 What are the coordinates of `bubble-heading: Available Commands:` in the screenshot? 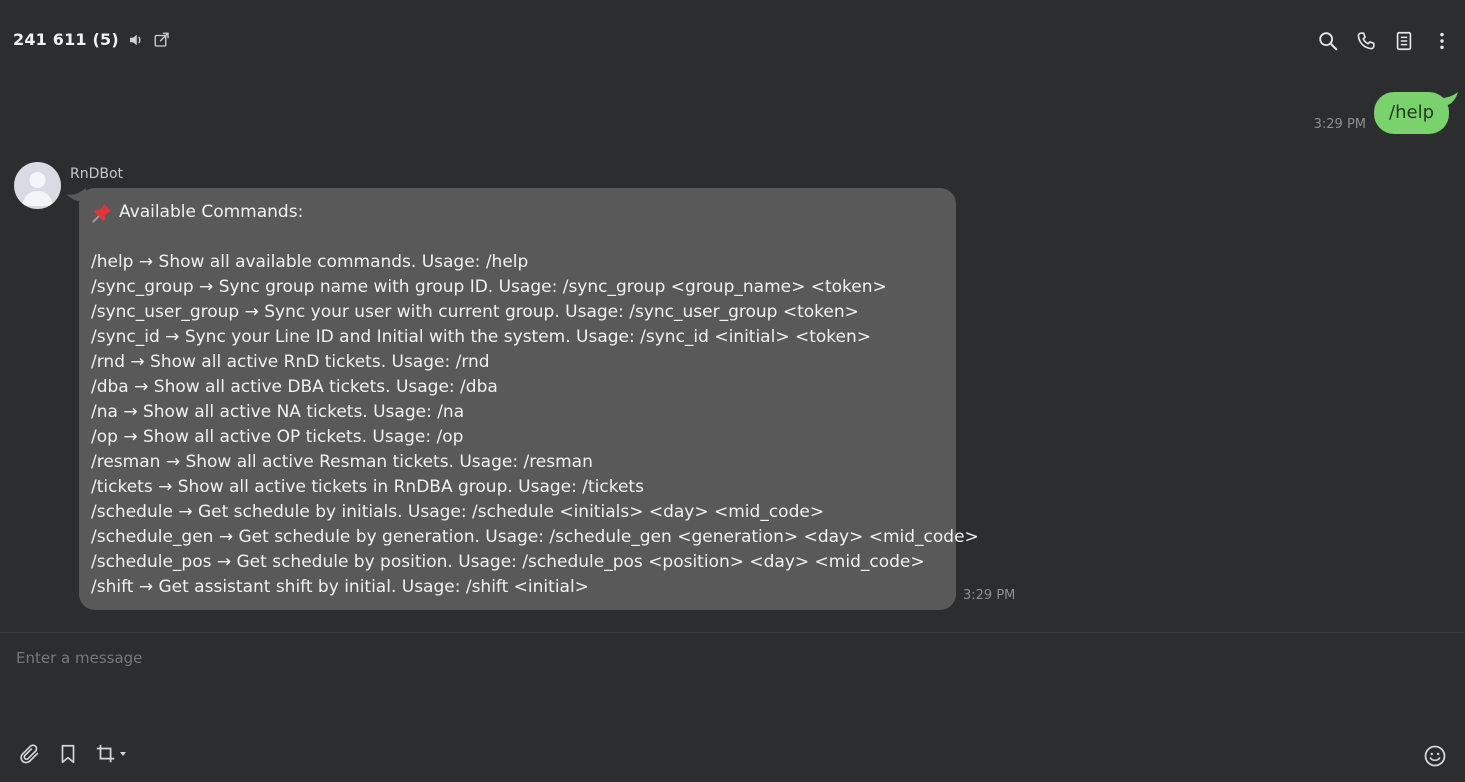 It's located at (517, 212).